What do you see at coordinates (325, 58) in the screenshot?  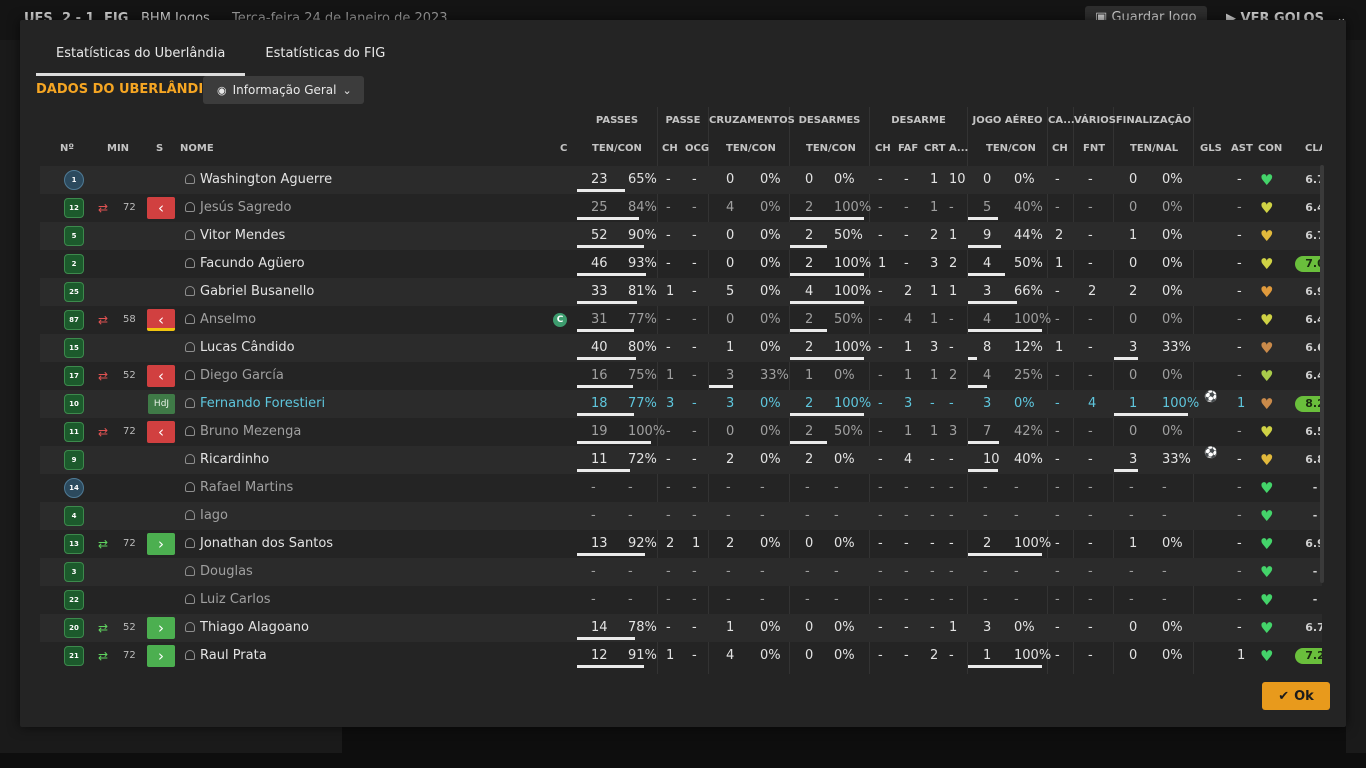 I see `tab-away-stats: Estatísticas do FIG` at bounding box center [325, 58].